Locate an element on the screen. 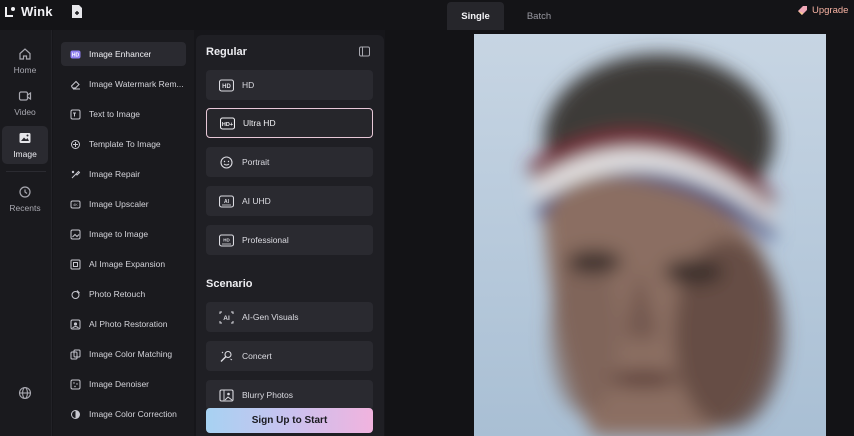 This screenshot has width=854, height=436. app-name: Wink is located at coordinates (37, 11).